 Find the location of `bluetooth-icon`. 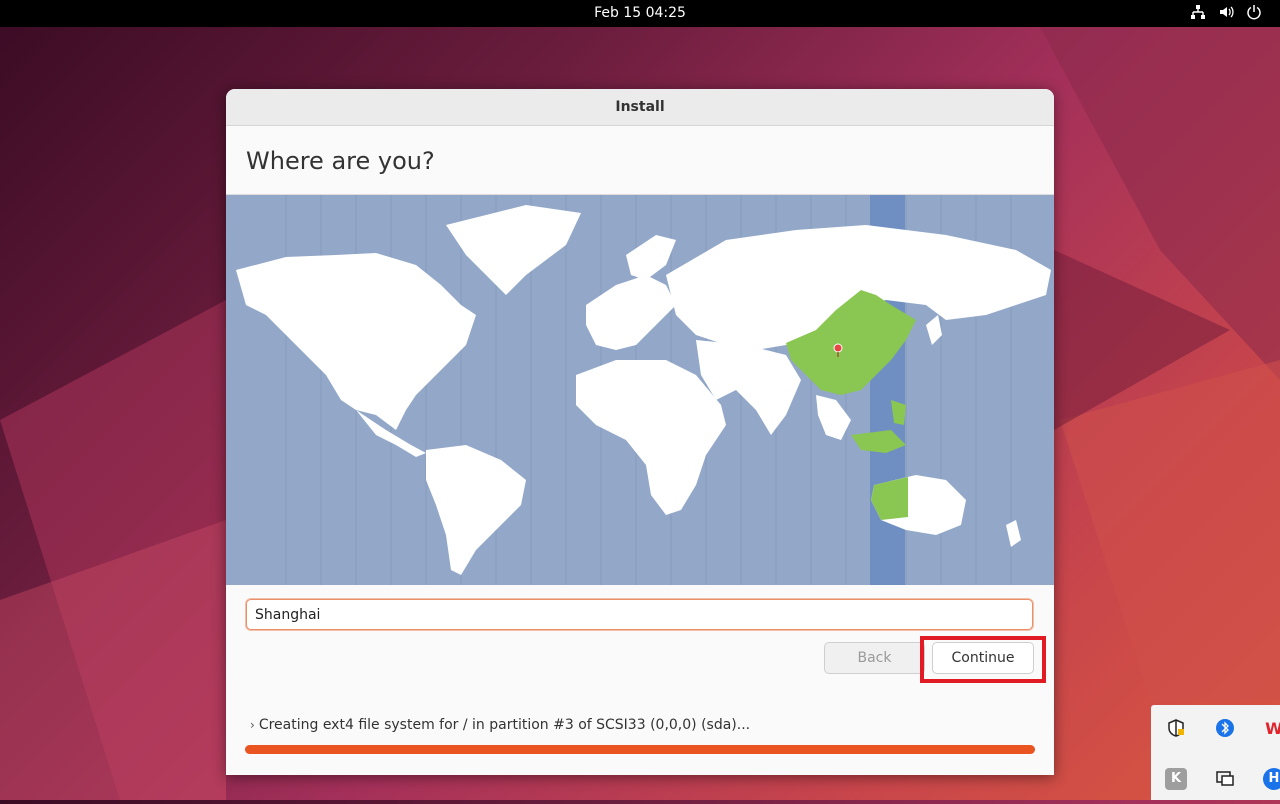

bluetooth-icon is located at coordinates (1225, 729).